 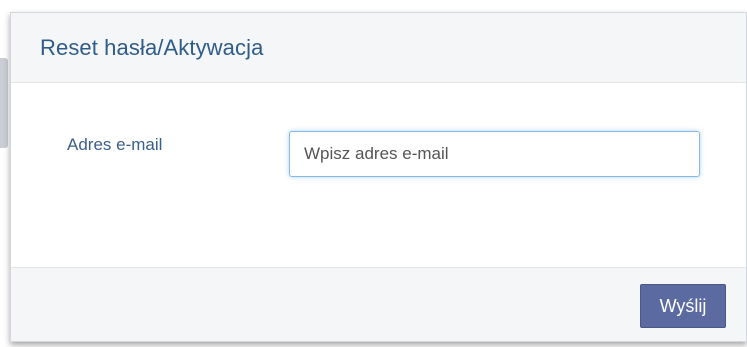 I want to click on background-page-edge, so click(x=4, y=103).